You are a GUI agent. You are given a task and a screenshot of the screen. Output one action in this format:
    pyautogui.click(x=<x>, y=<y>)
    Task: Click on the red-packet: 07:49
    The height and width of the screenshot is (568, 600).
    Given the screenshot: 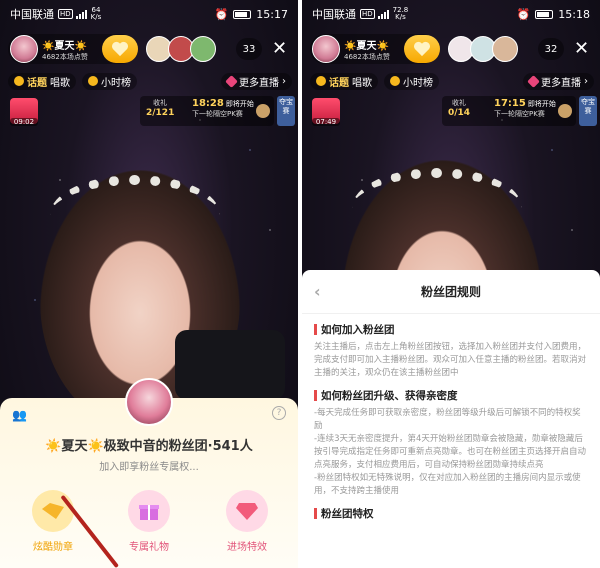 What is the action you would take?
    pyautogui.click(x=326, y=112)
    